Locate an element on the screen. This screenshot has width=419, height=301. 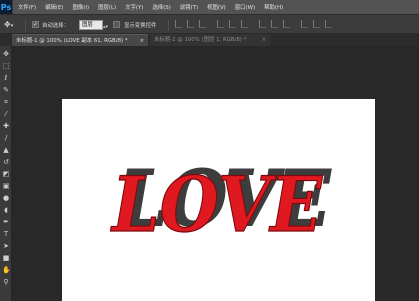
align-hcenter-icon is located at coordinates (232, 24).